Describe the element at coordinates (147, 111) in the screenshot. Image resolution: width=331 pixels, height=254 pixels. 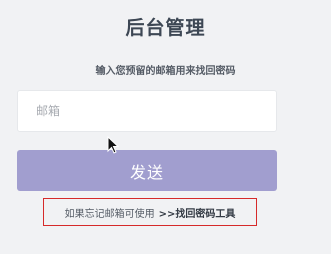
I see `email-input` at that location.